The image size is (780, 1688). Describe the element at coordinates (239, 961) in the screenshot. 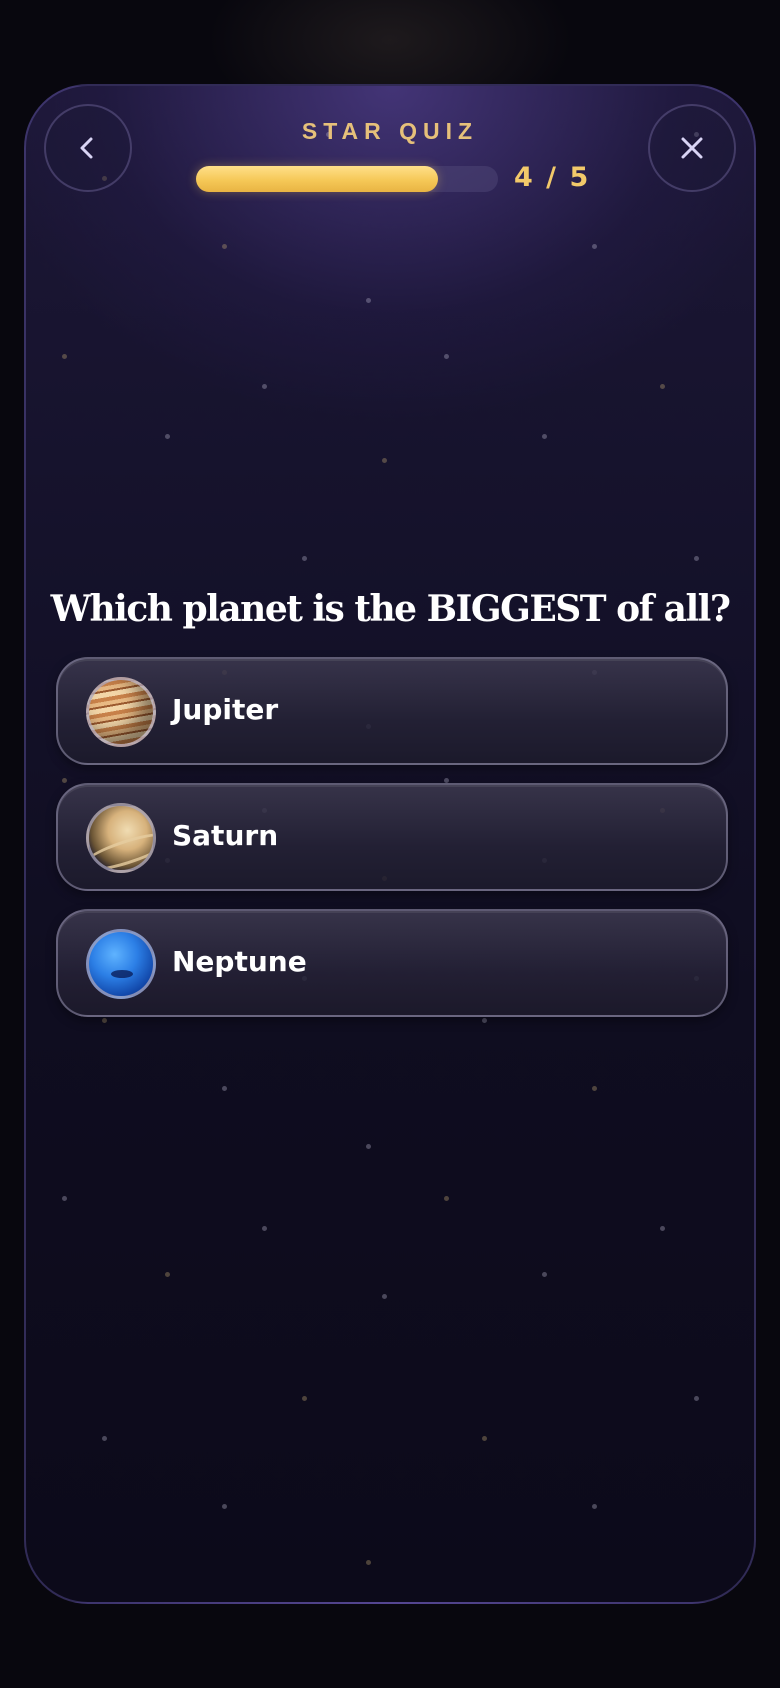

I see `answer-label: Neptune` at that location.